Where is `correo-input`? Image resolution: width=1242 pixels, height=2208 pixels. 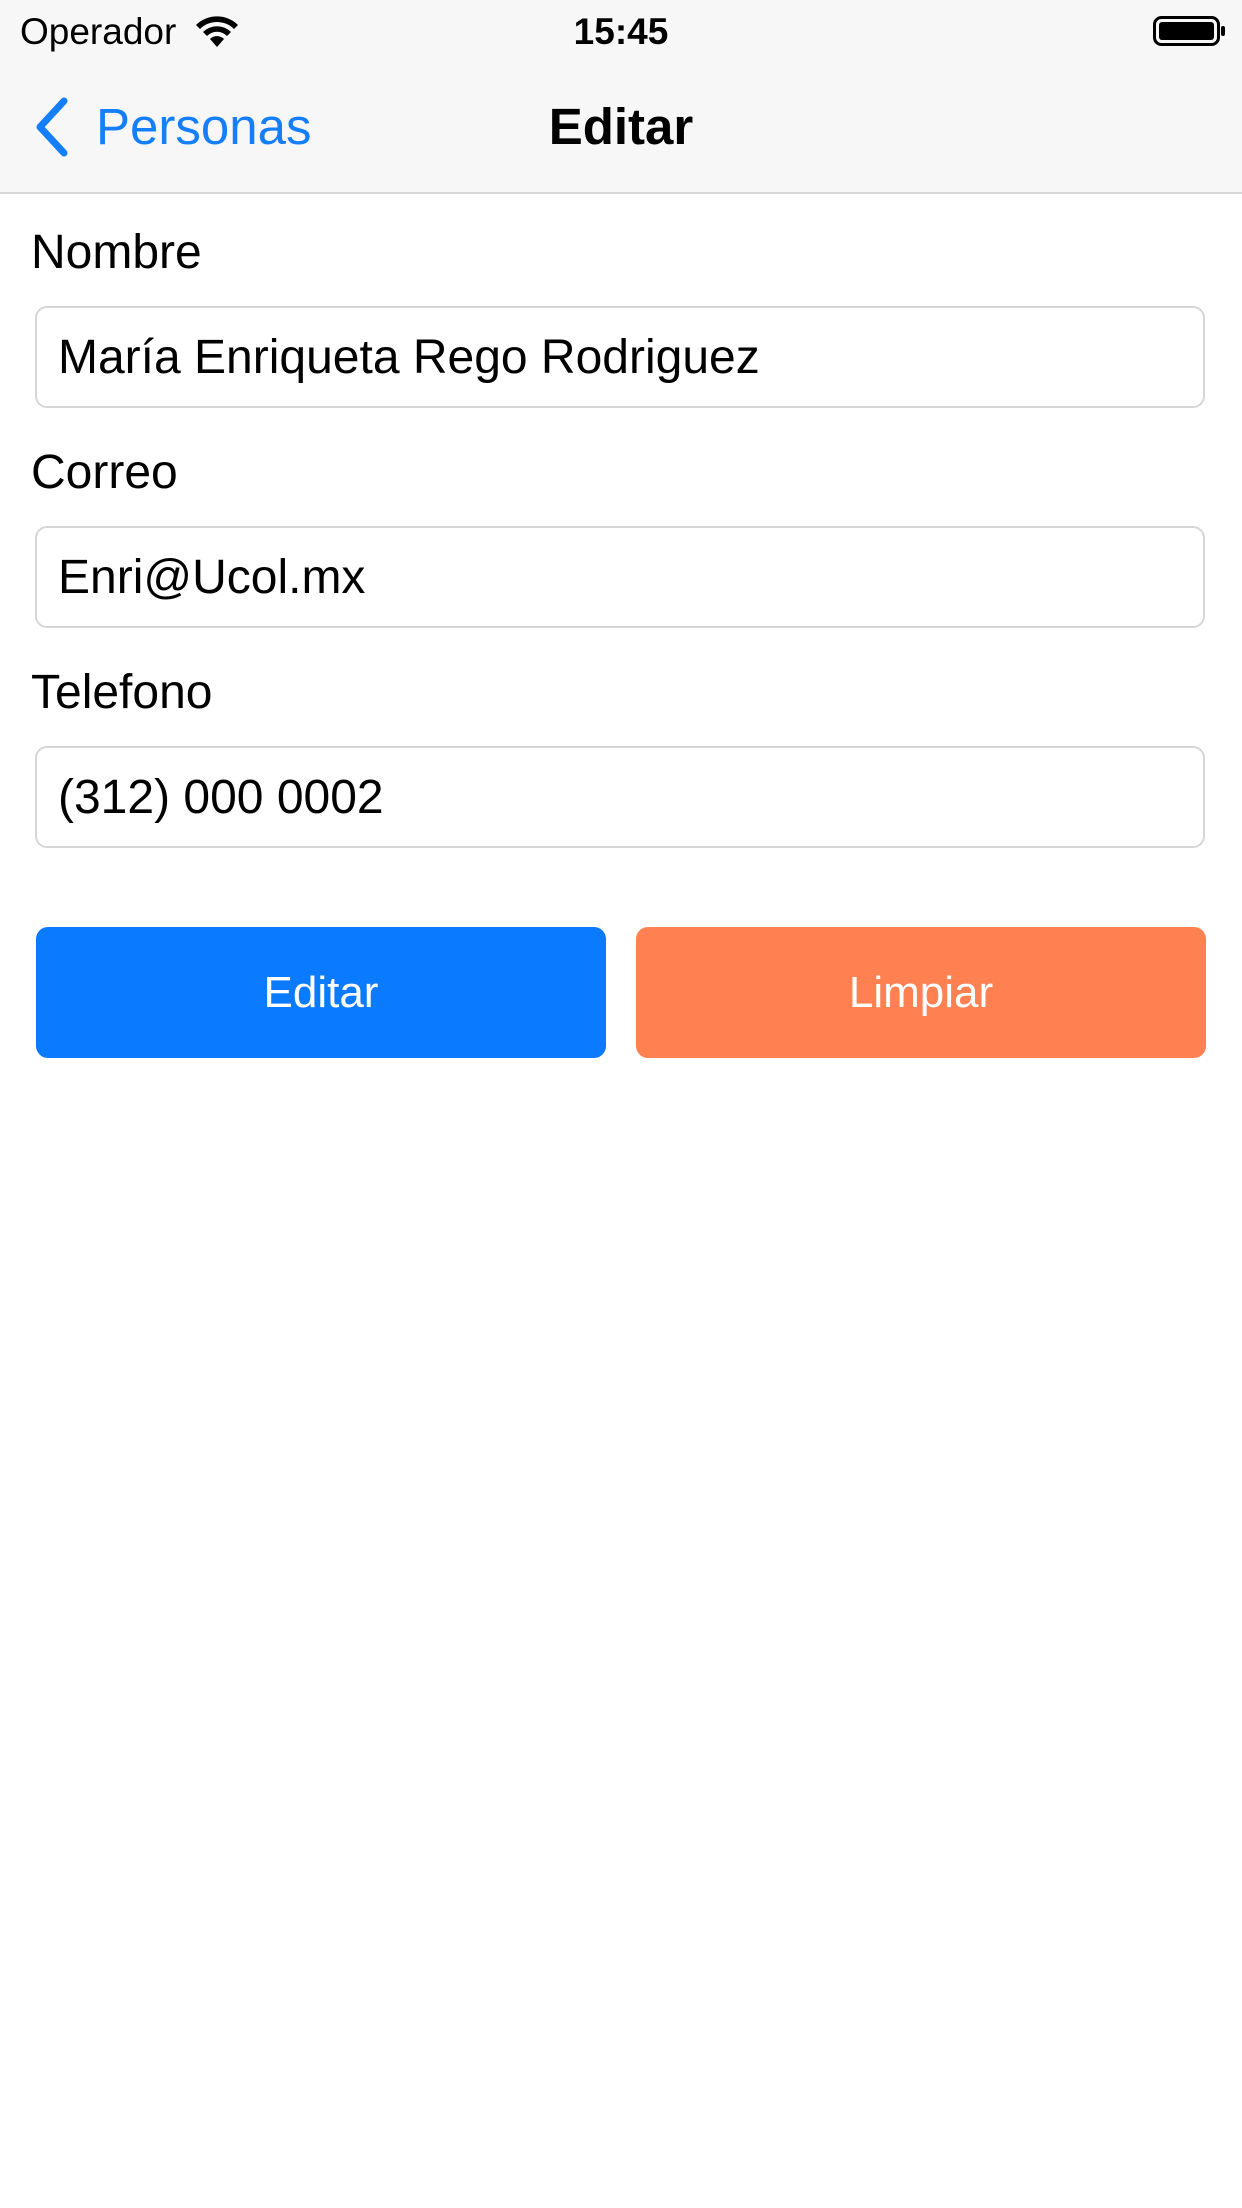
correo-input is located at coordinates (620, 577).